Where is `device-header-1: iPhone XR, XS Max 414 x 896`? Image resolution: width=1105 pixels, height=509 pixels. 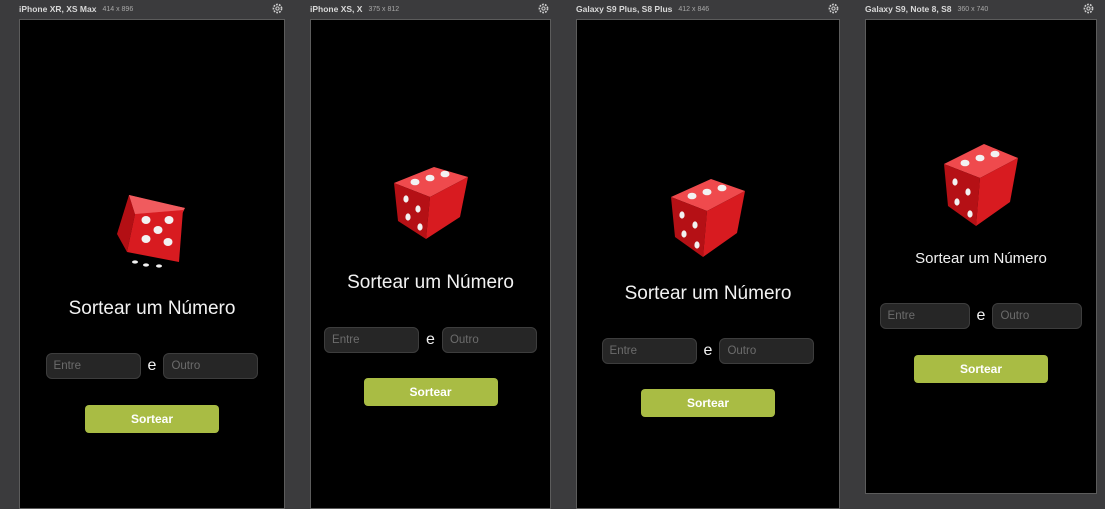 device-header-1: iPhone XR, XS Max 414 x 896 is located at coordinates (76, 9).